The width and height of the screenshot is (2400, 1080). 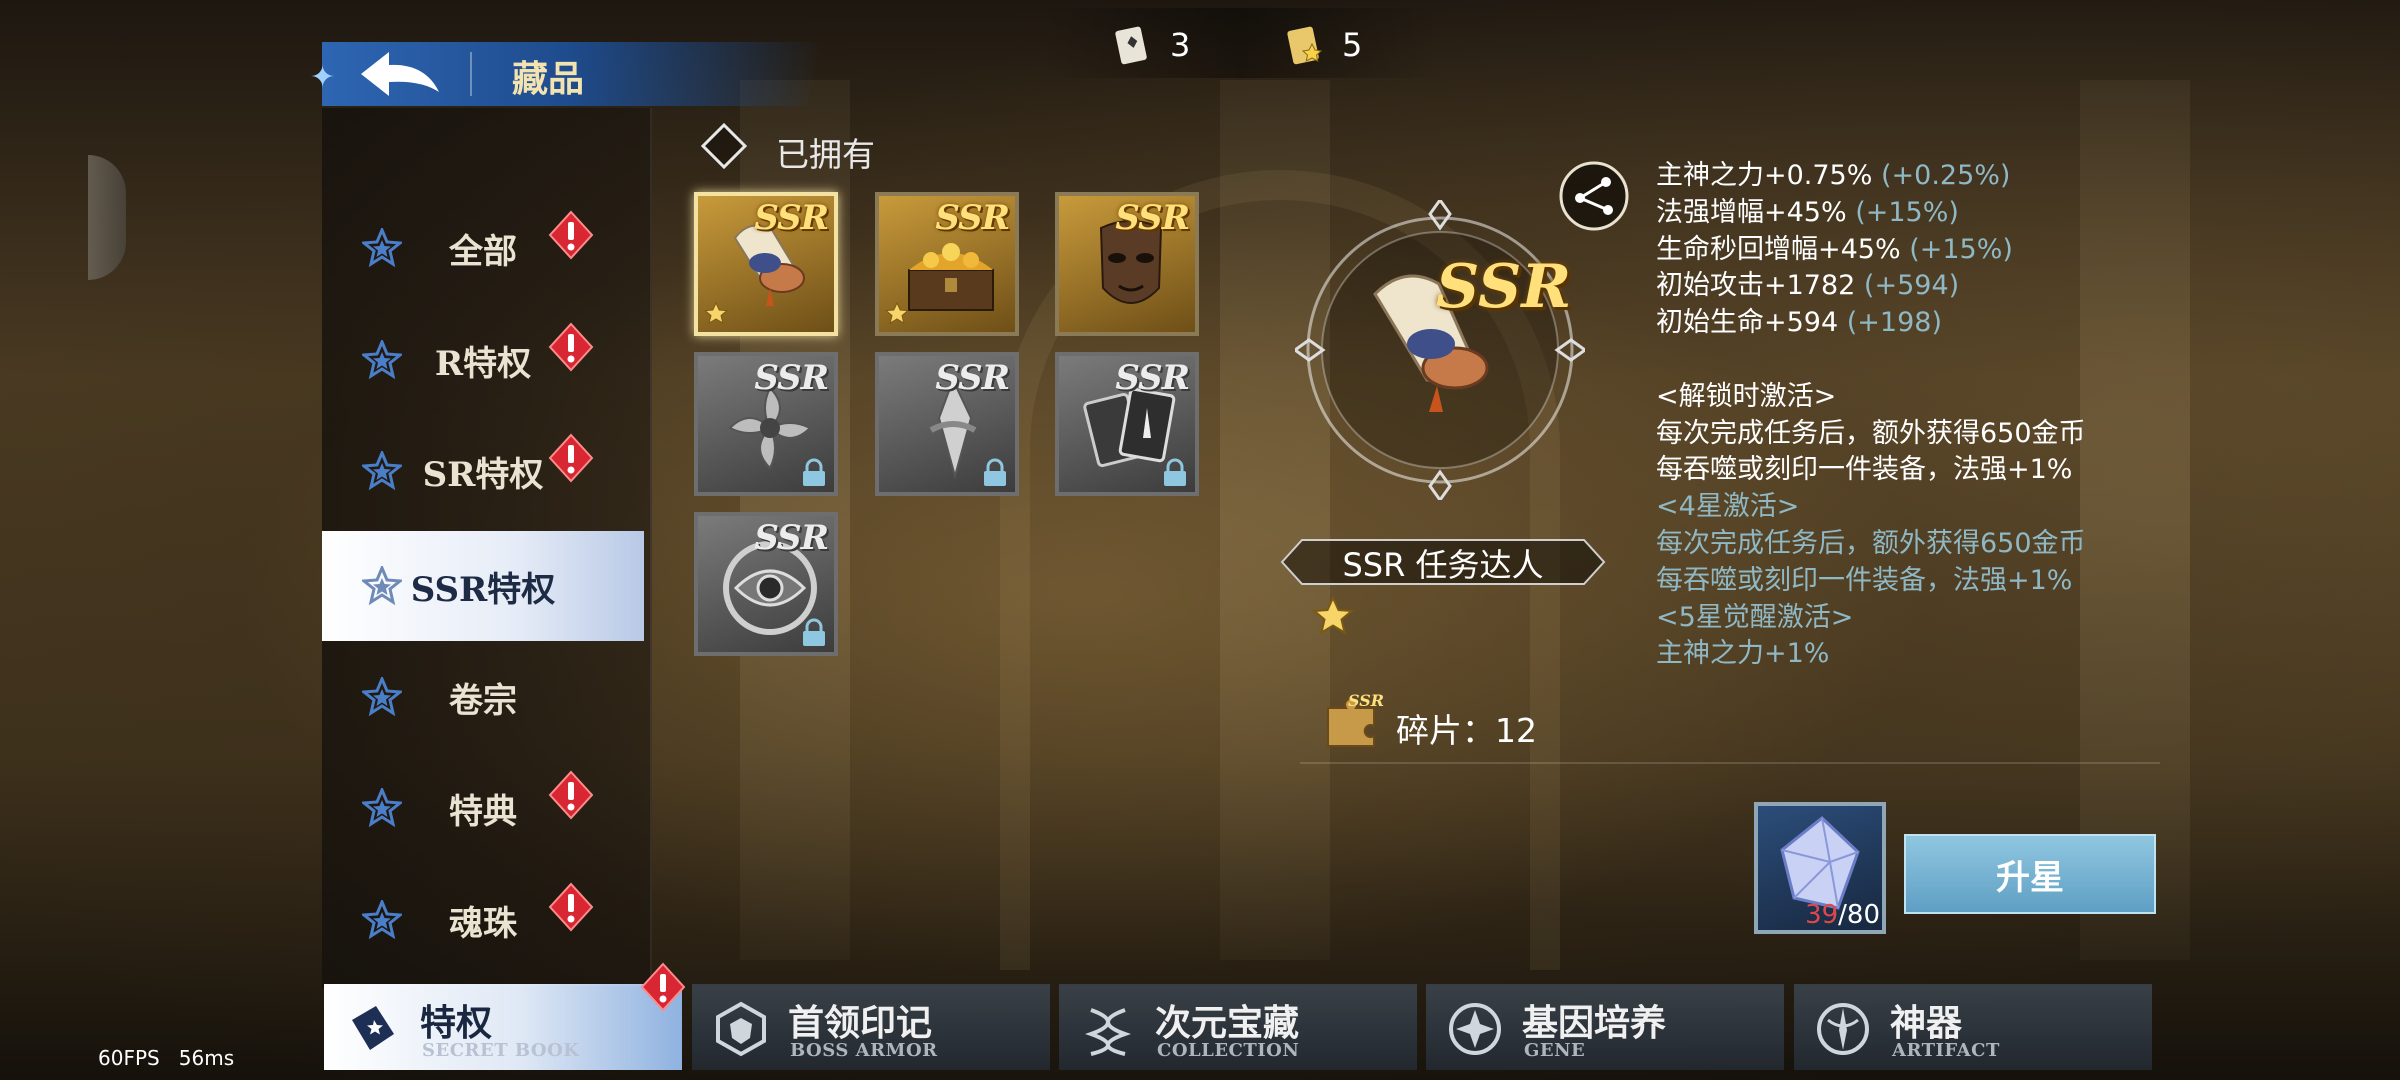 I want to click on sidebar-item-label: 全部, so click(x=483, y=251).